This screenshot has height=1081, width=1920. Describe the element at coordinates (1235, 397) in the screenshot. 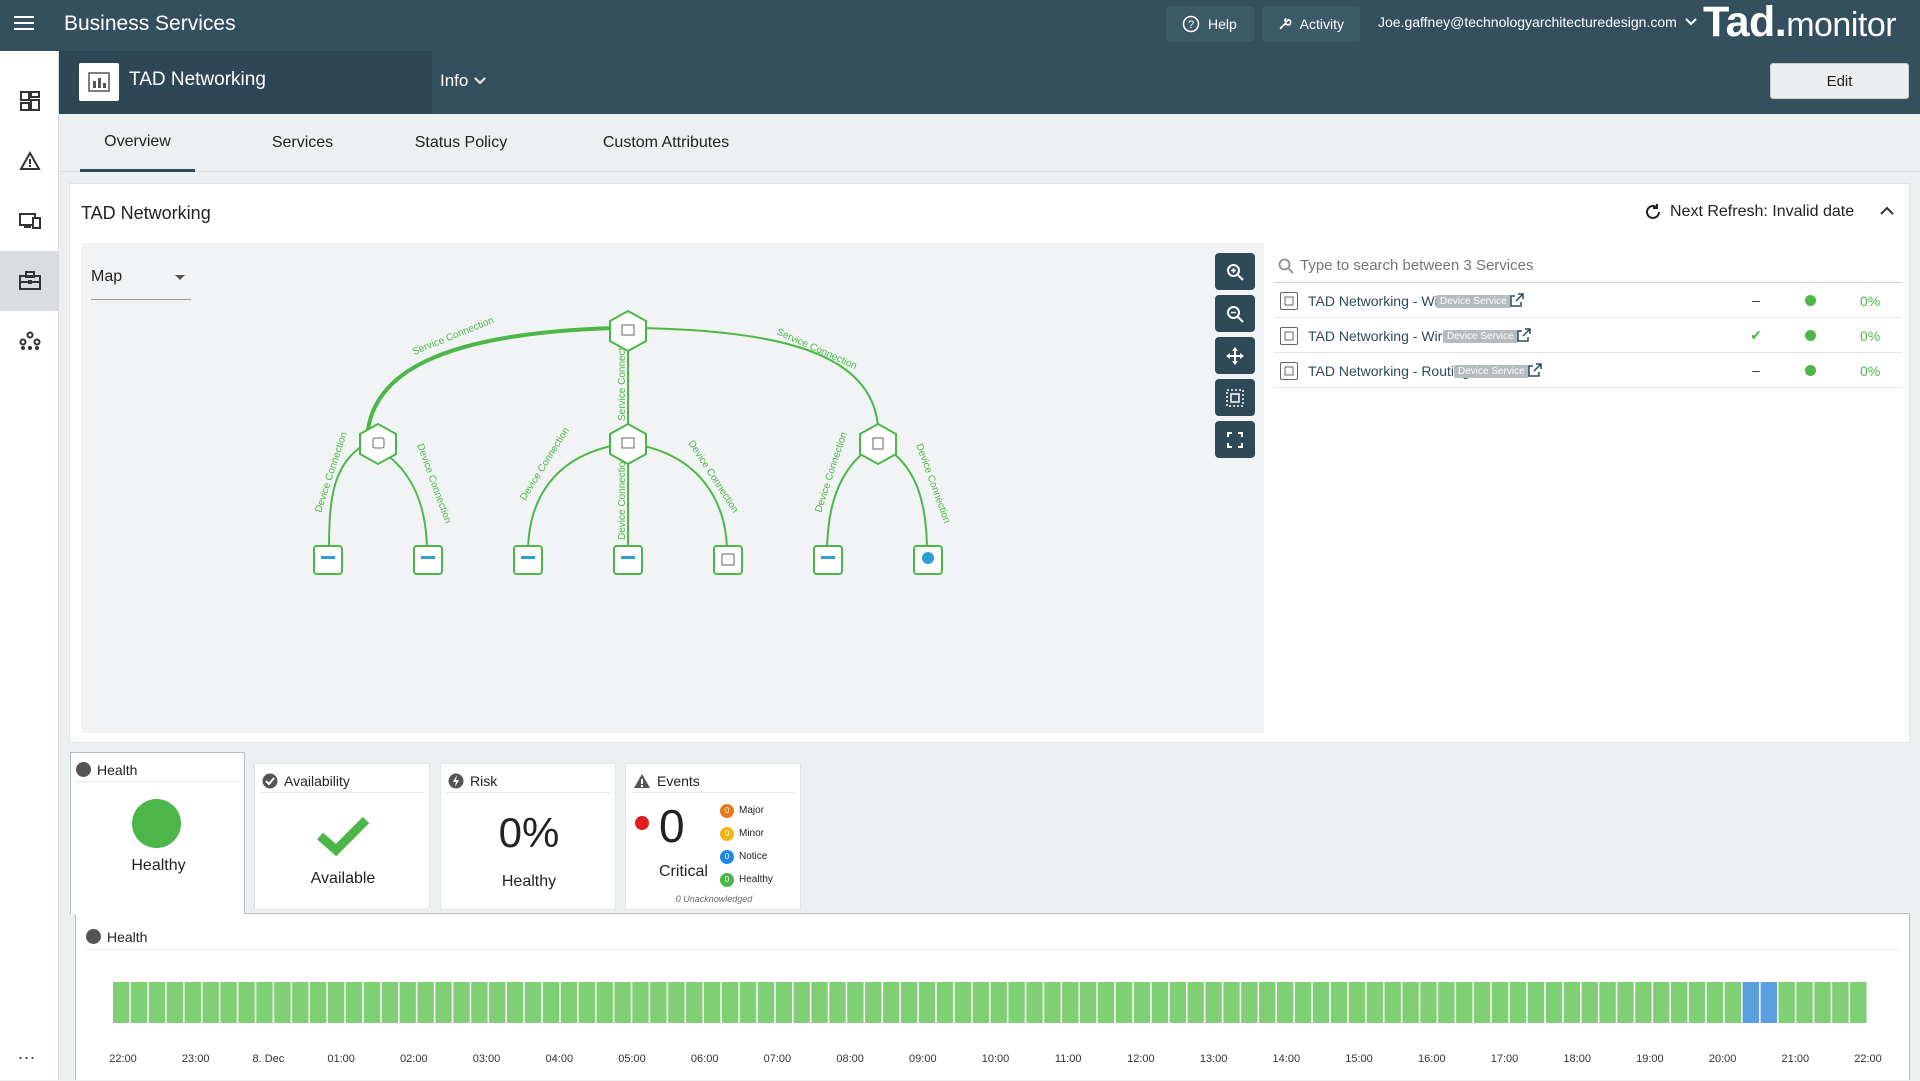

I see `fit-to-screen-button` at that location.